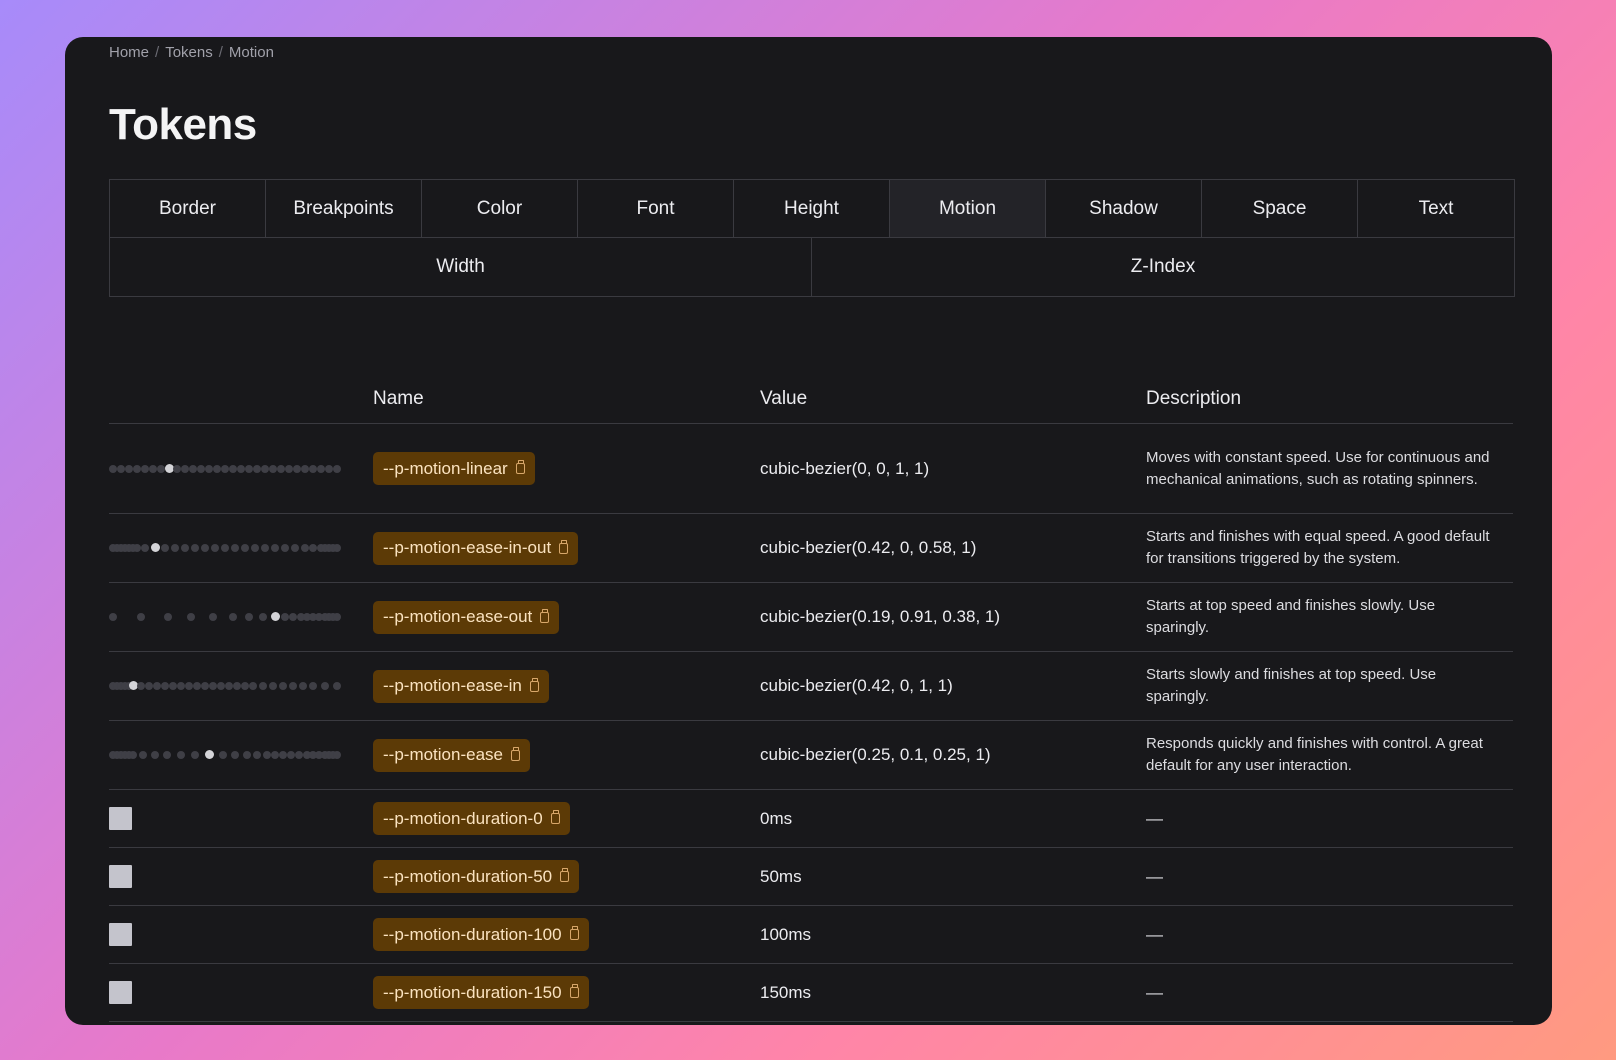 The height and width of the screenshot is (1060, 1616). I want to click on breadcrumb: Home / Tokens / Motion, so click(811, 52).